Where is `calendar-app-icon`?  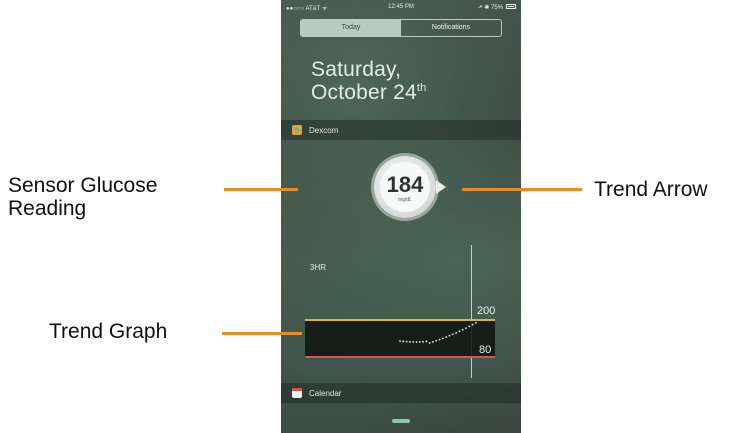
calendar-app-icon is located at coordinates (297, 393).